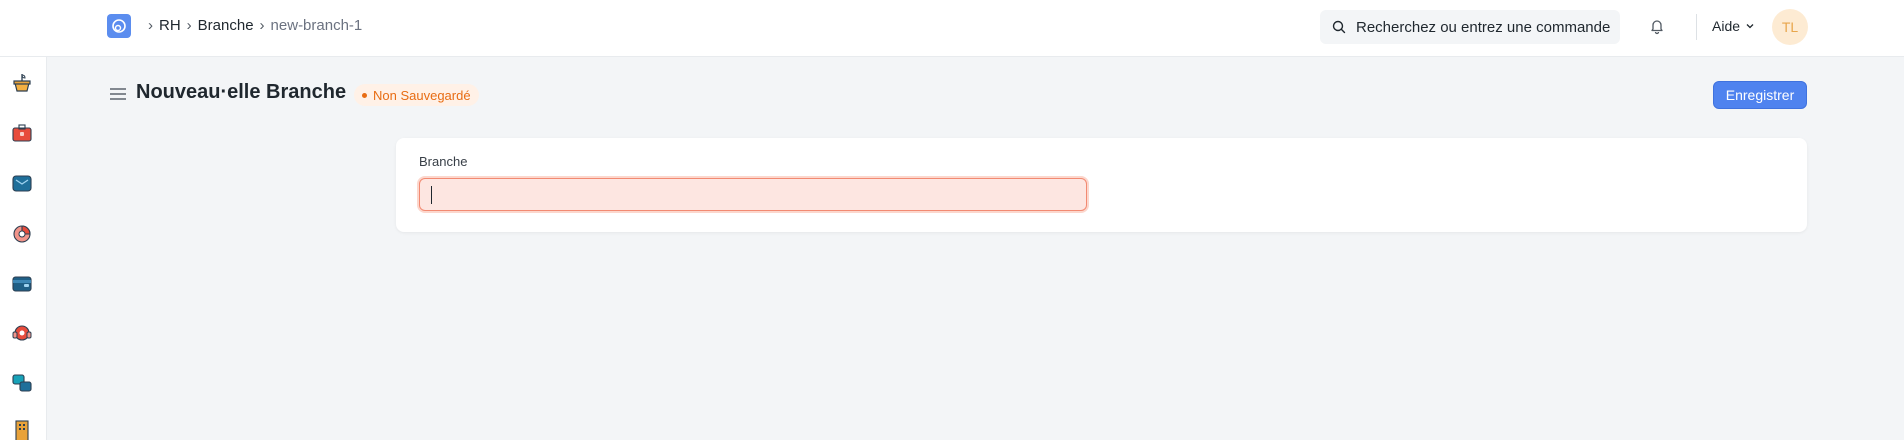 The height and width of the screenshot is (440, 1904). Describe the element at coordinates (22, 383) in the screenshot. I see `stack-icon` at that location.